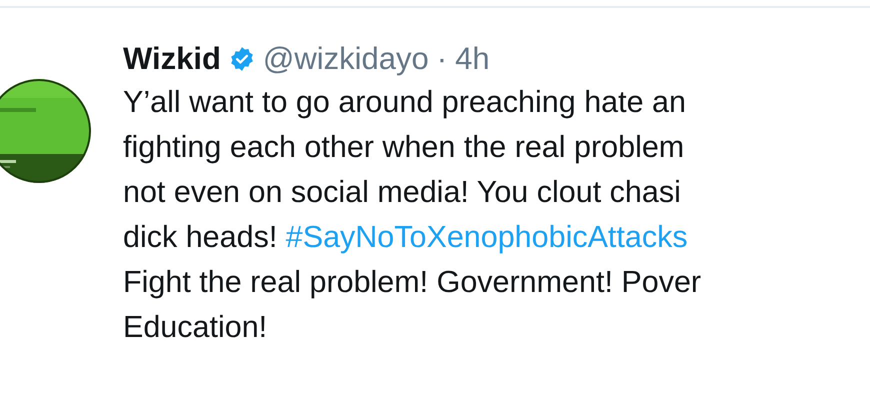 This screenshot has width=870, height=407. I want to click on tweet-text: dick heads!, so click(200, 237).